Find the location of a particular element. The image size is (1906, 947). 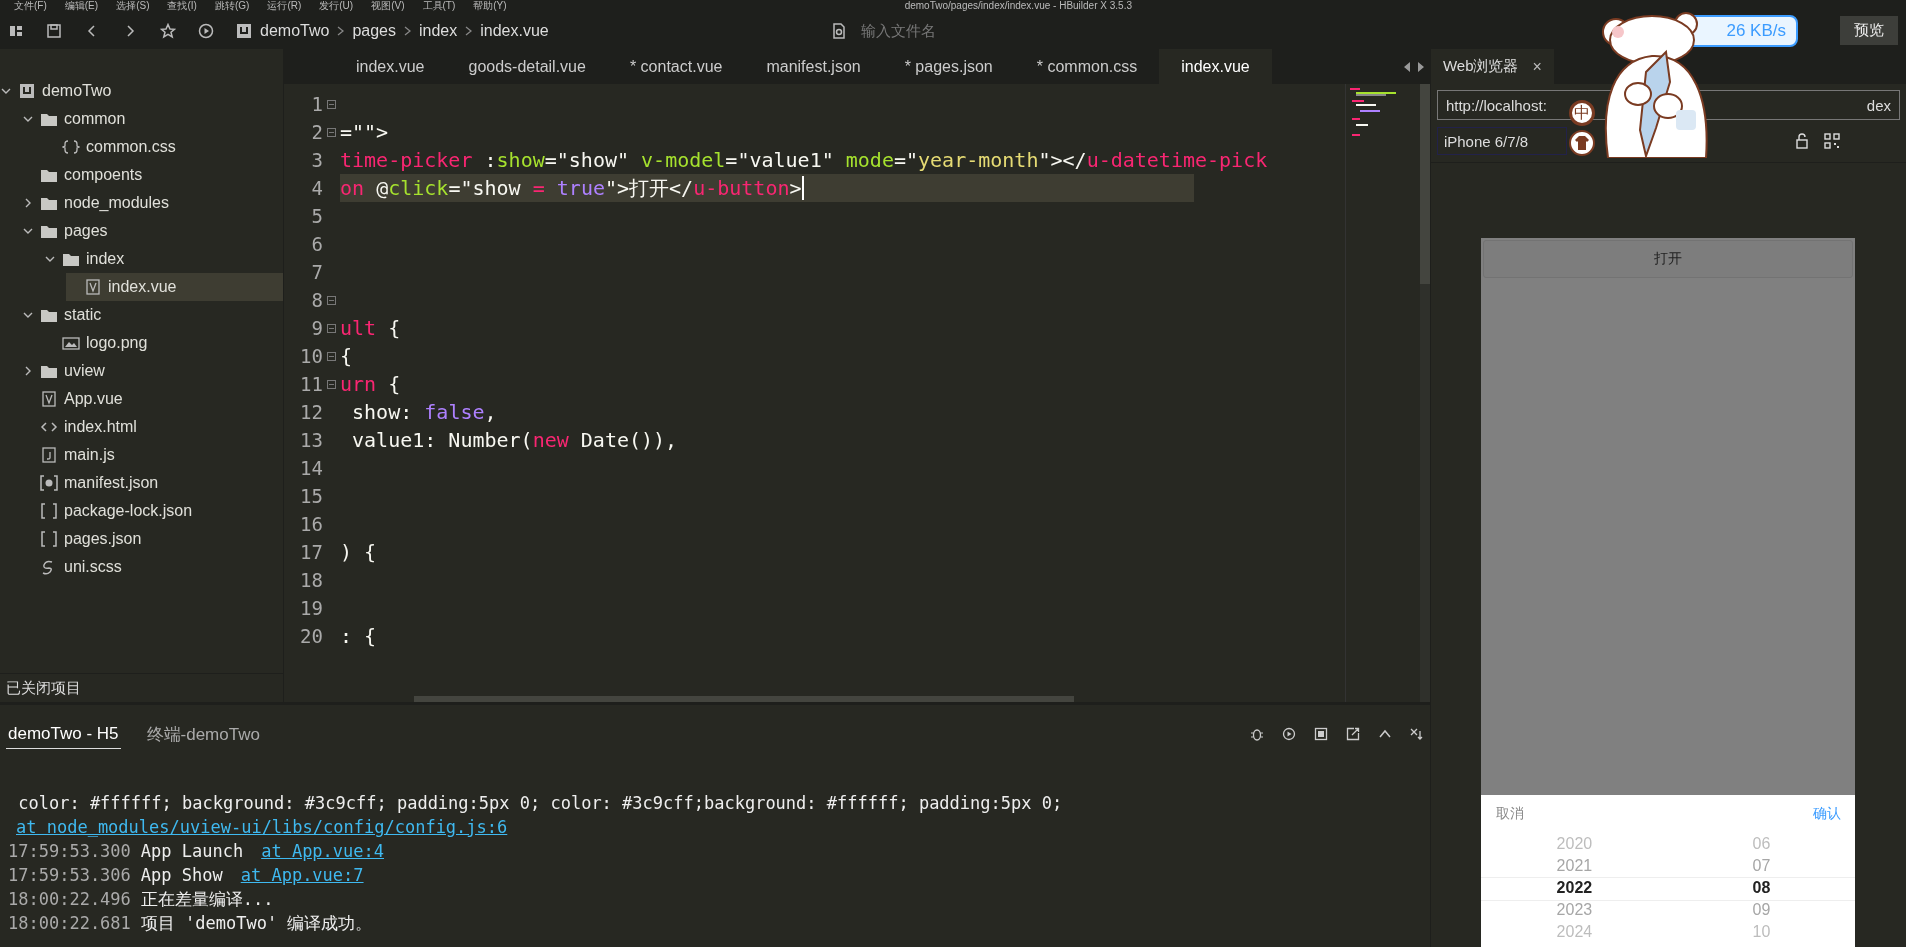

line-number: 7 is located at coordinates (317, 272).